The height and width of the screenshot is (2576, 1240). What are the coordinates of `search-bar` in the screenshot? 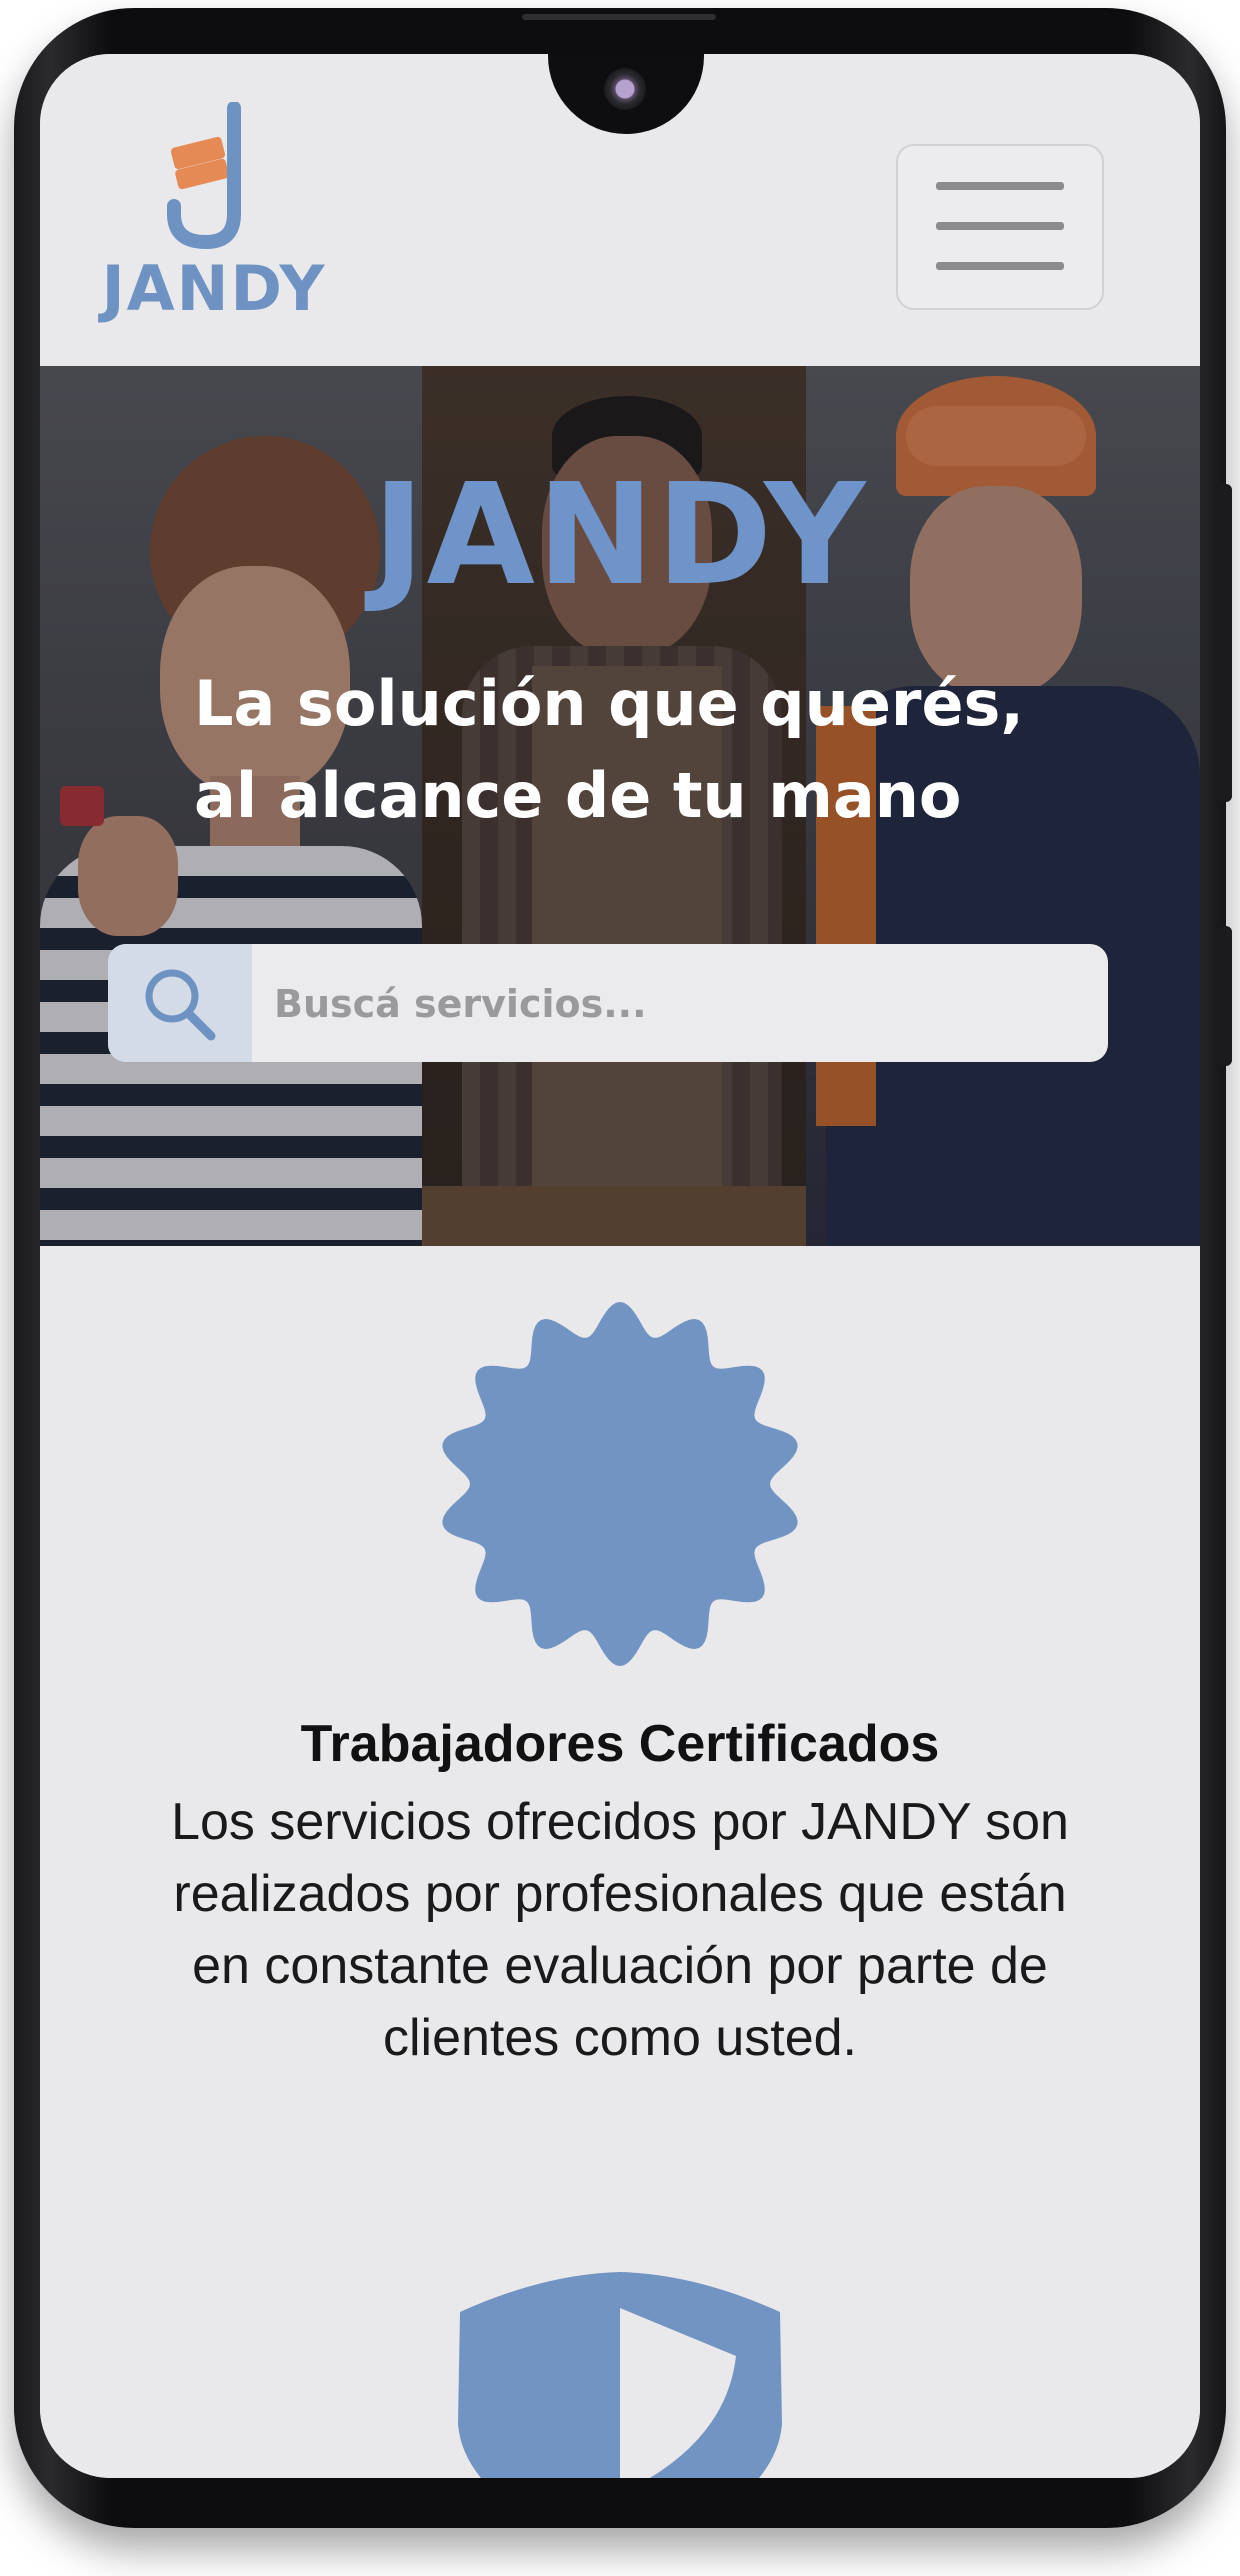 It's located at (608, 1003).